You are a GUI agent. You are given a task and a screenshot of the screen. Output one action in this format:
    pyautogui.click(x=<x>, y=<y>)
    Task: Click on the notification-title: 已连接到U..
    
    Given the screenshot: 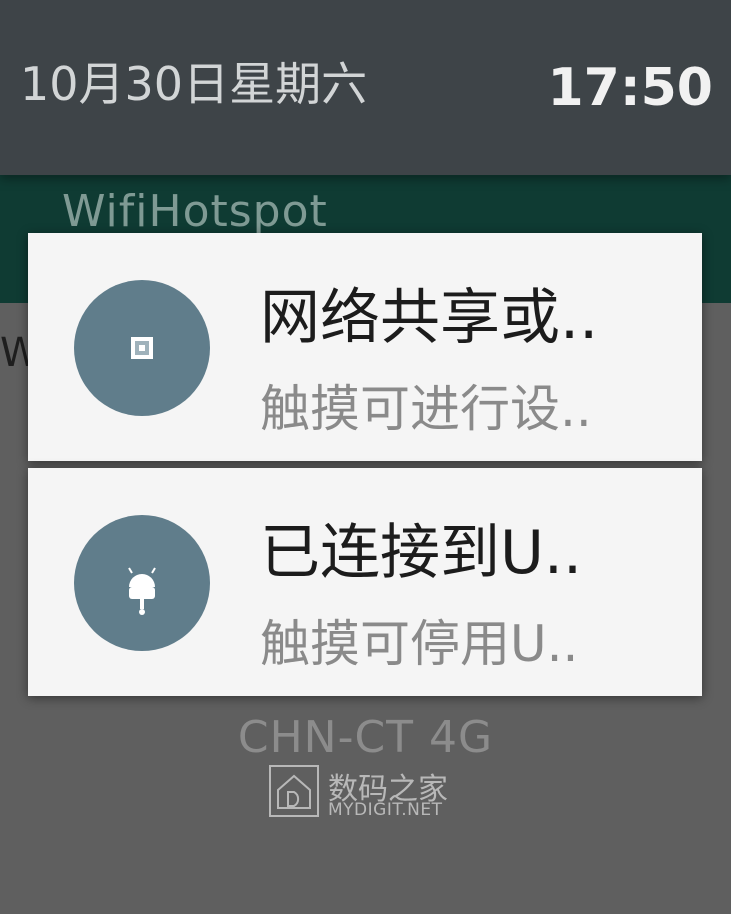 What is the action you would take?
    pyautogui.click(x=421, y=553)
    